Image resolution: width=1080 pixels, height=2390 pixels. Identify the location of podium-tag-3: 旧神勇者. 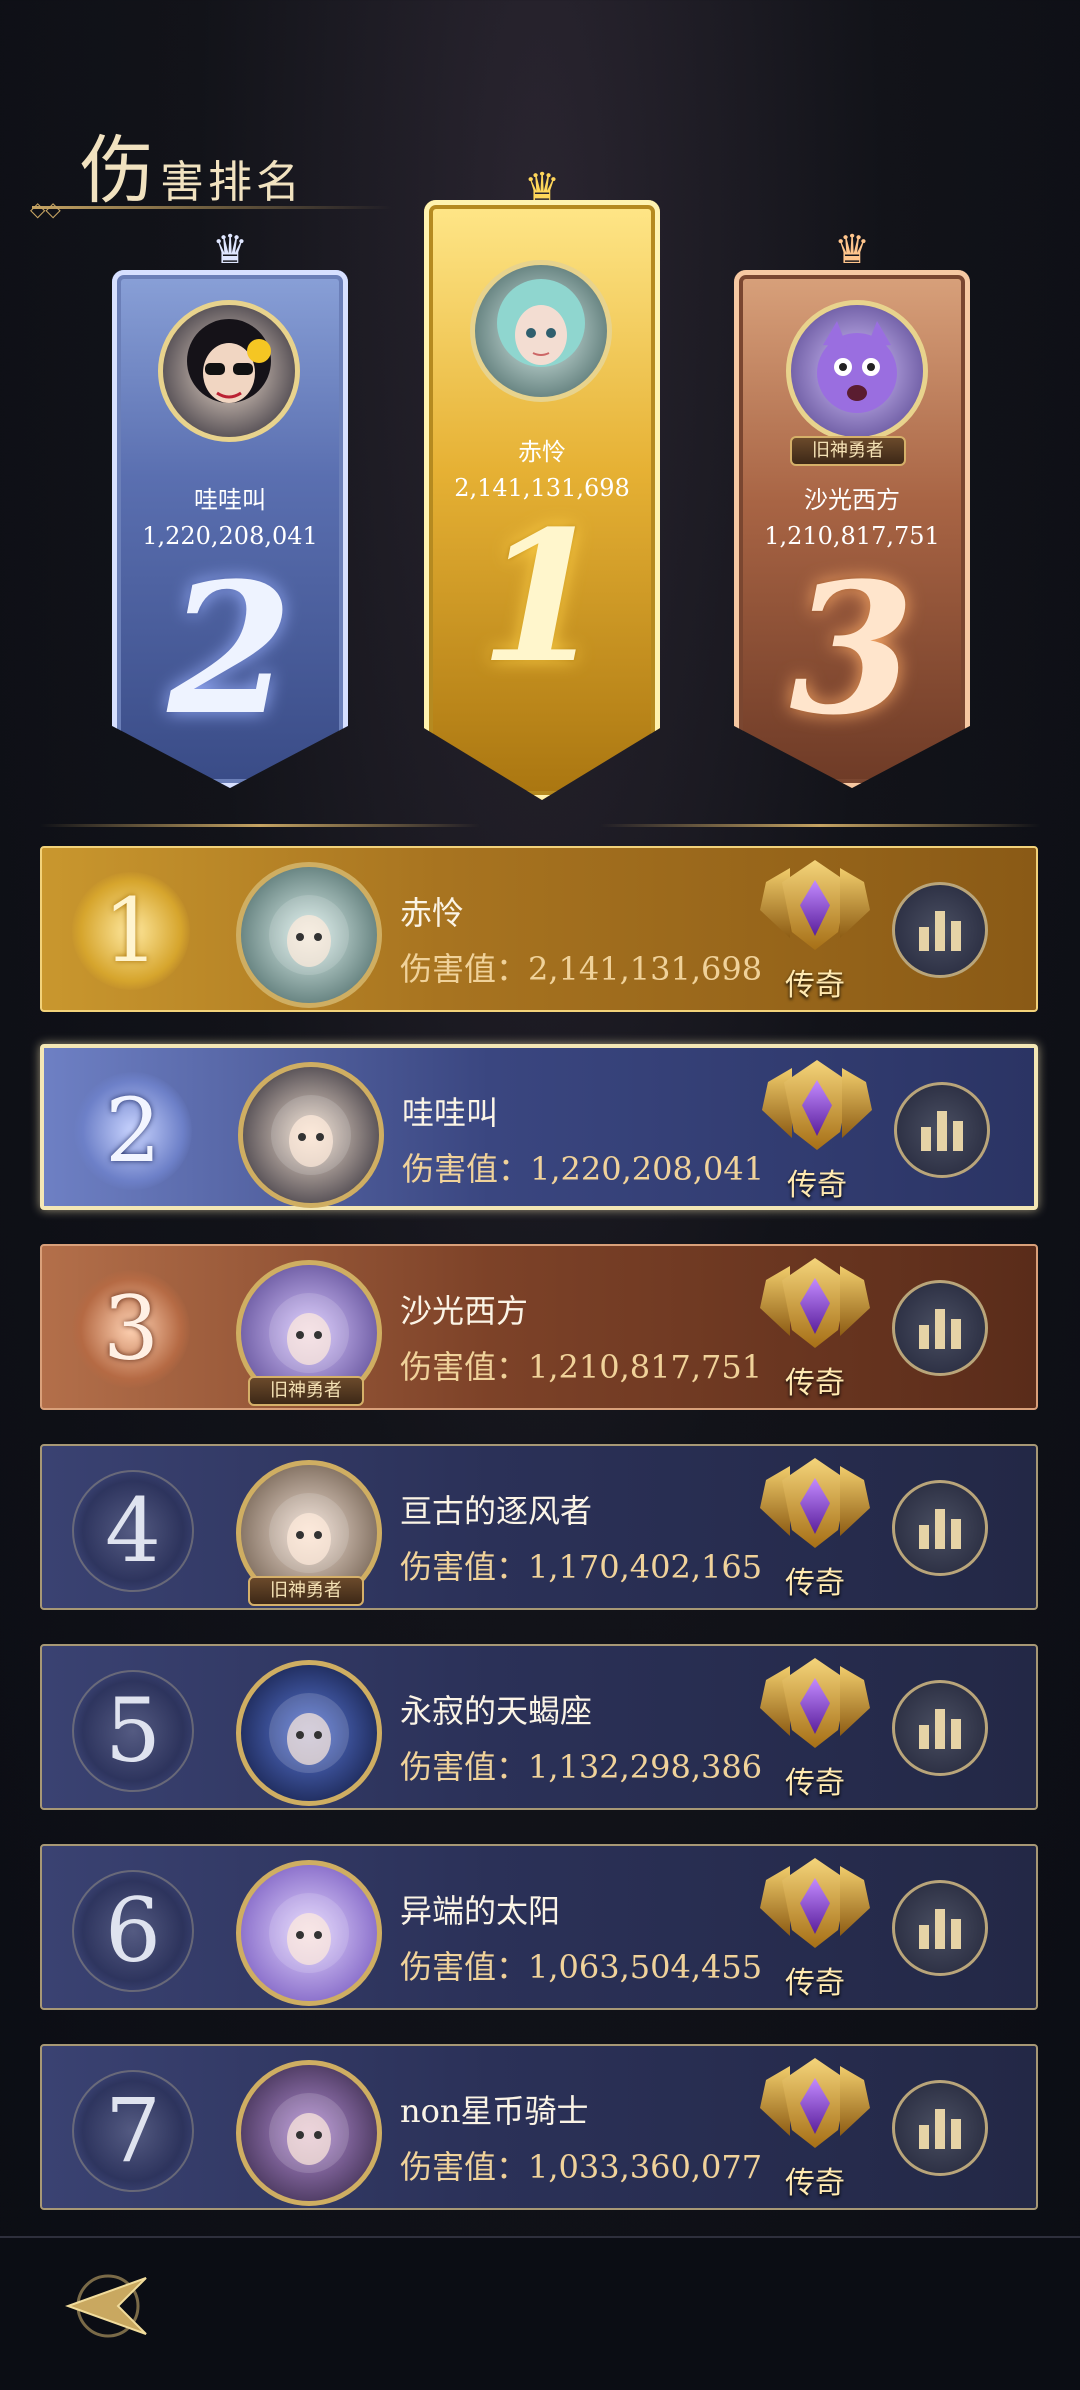
(848, 451).